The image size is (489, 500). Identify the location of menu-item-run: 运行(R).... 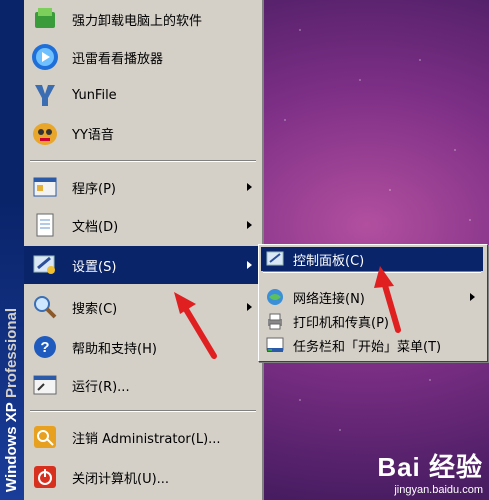
(143, 385).